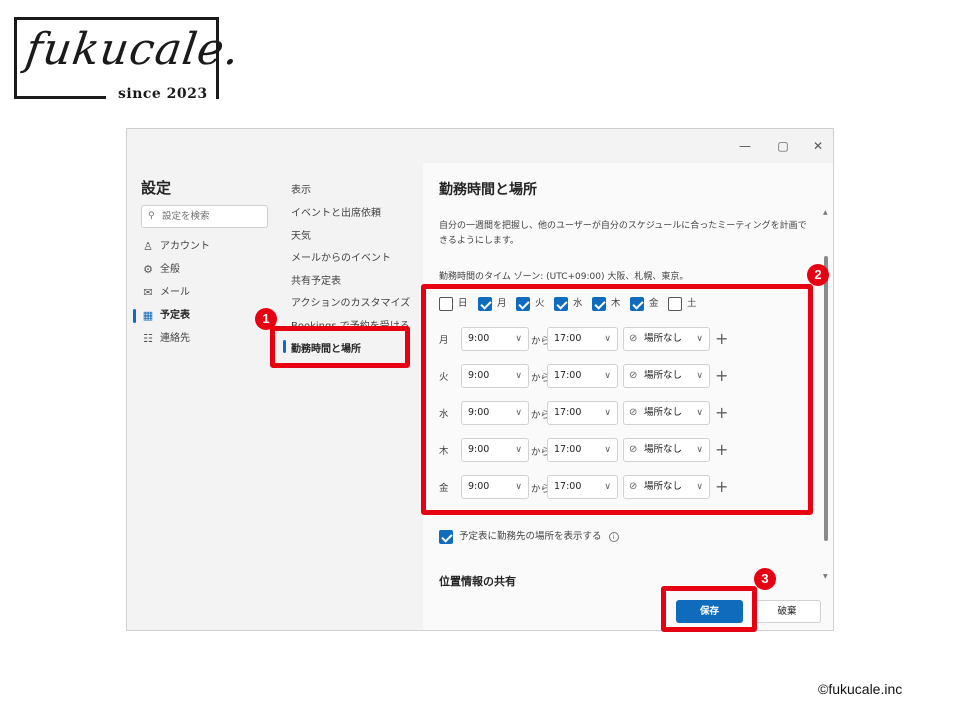 The width and height of the screenshot is (960, 720). What do you see at coordinates (148, 338) in the screenshot?
I see `contacts-icon: ☷` at bounding box center [148, 338].